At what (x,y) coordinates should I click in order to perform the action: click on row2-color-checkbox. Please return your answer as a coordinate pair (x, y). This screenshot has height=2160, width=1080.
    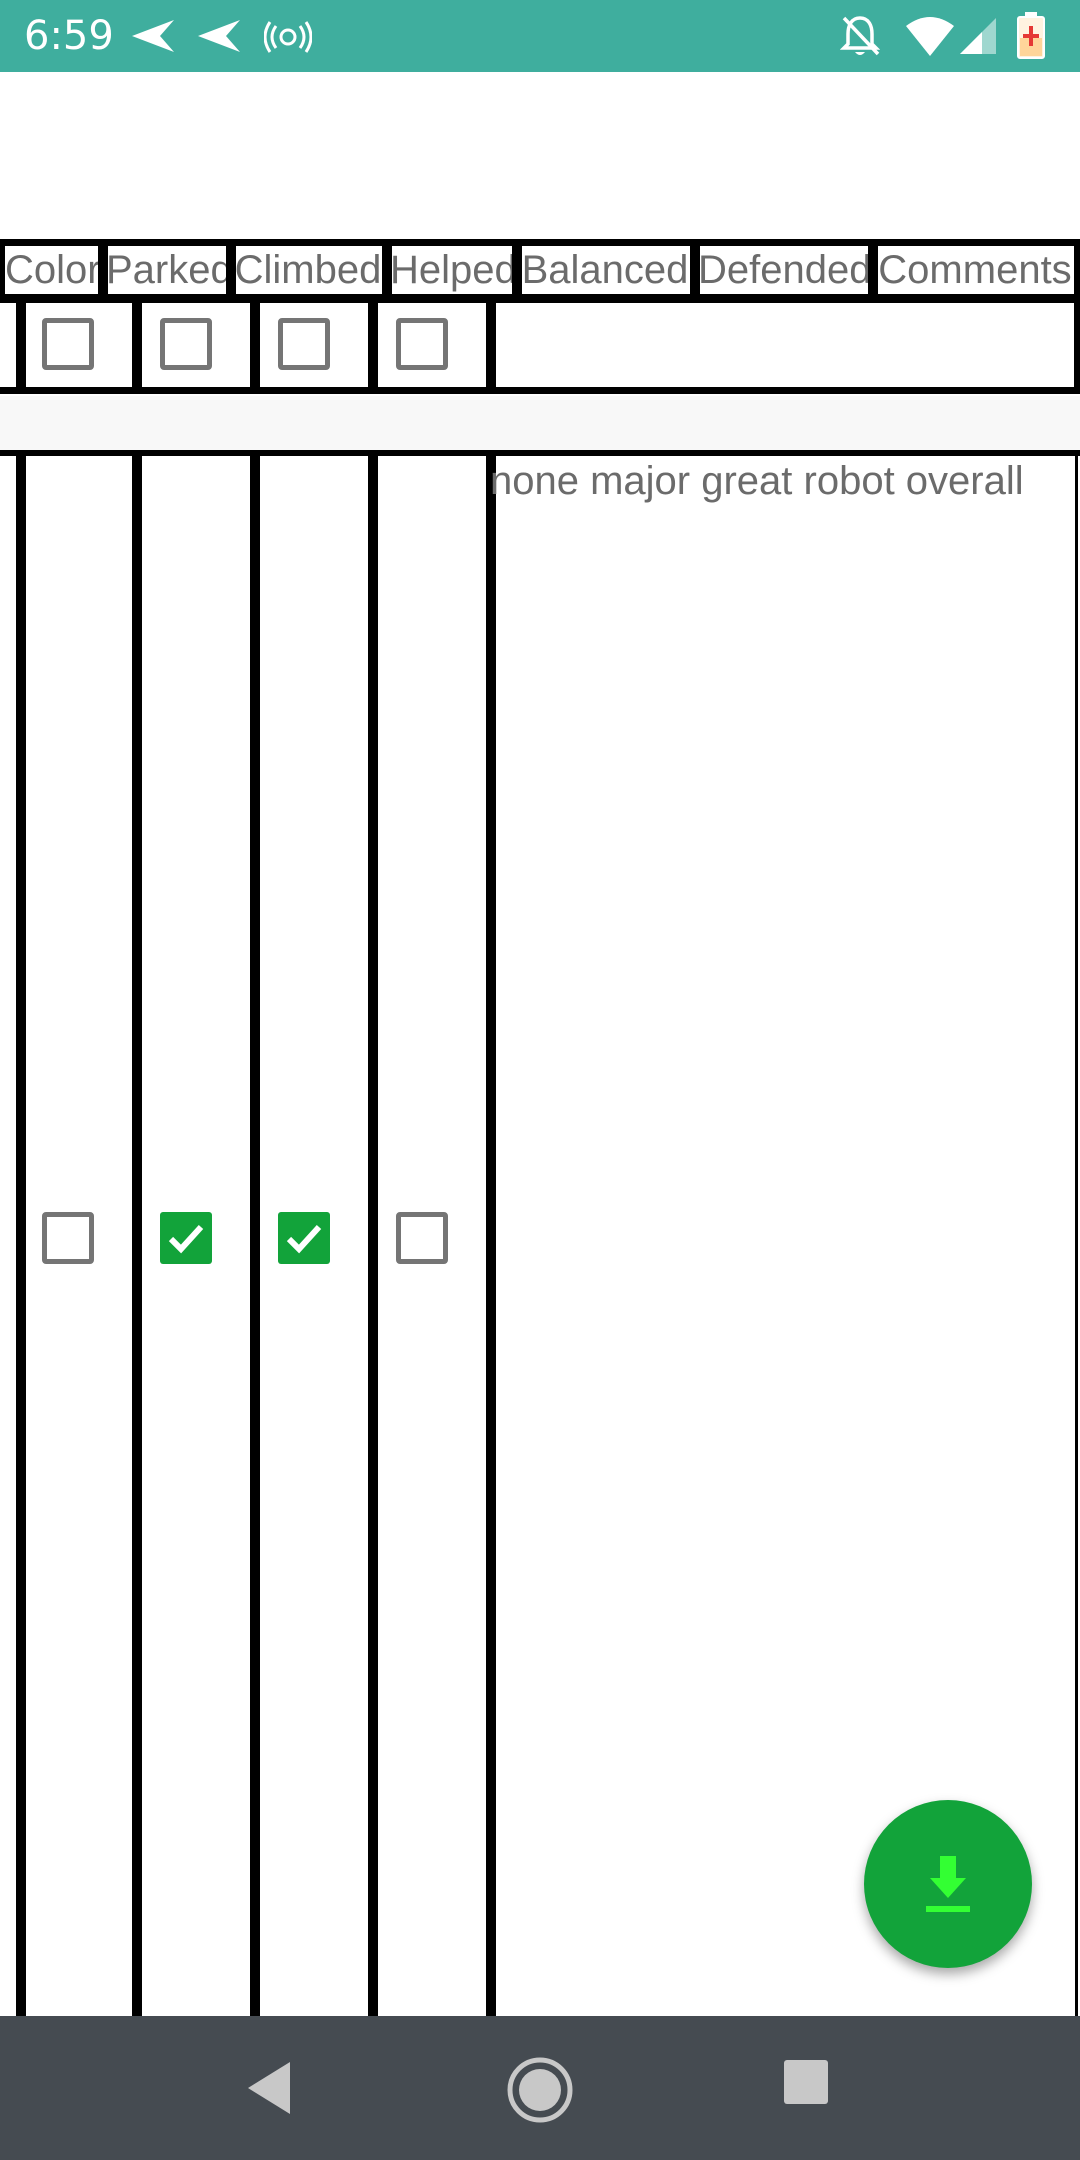
    Looking at the image, I should click on (68, 1238).